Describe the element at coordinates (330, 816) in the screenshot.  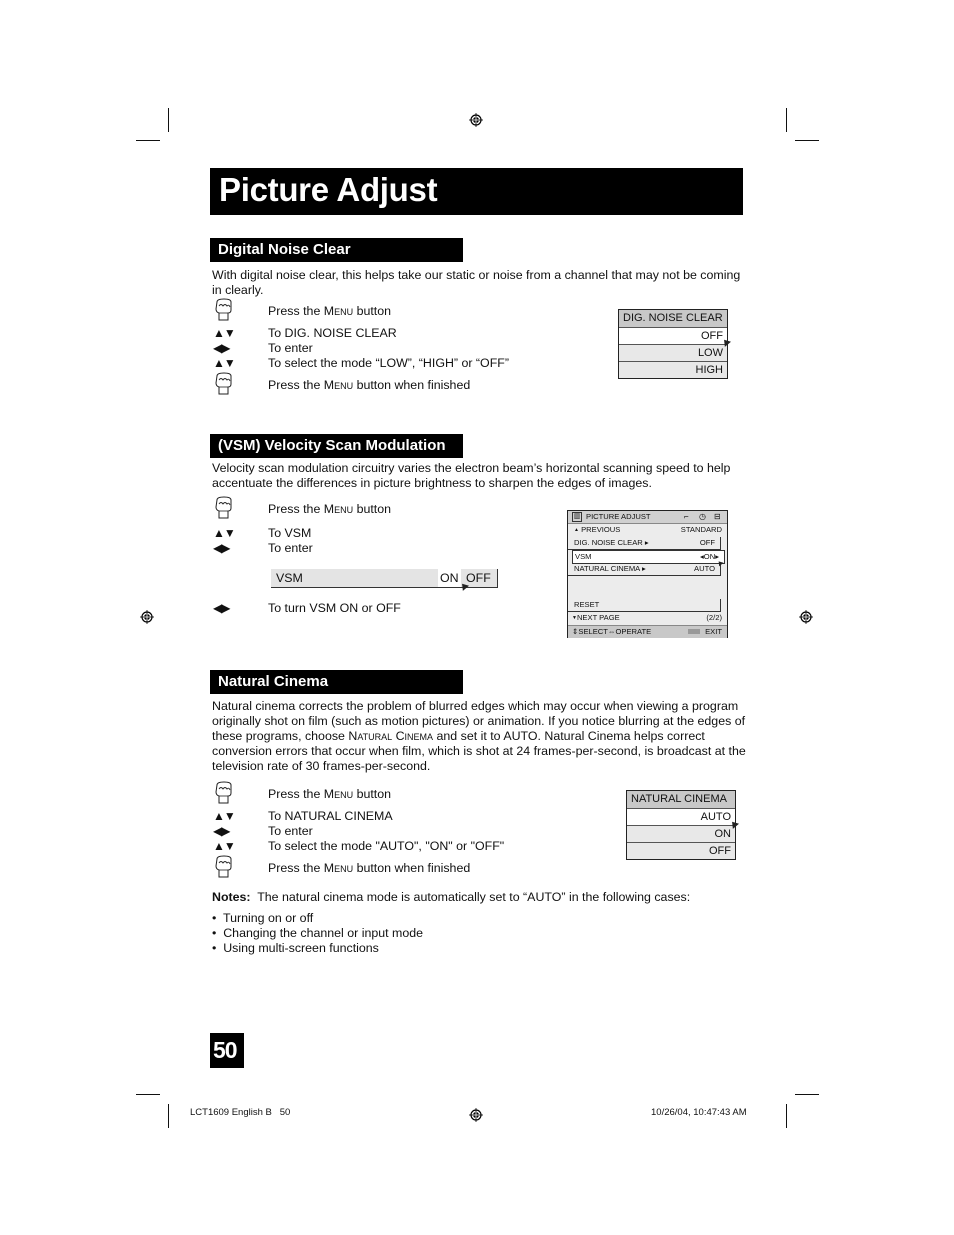
I see `step-text: To NATURAL CINEMA` at that location.